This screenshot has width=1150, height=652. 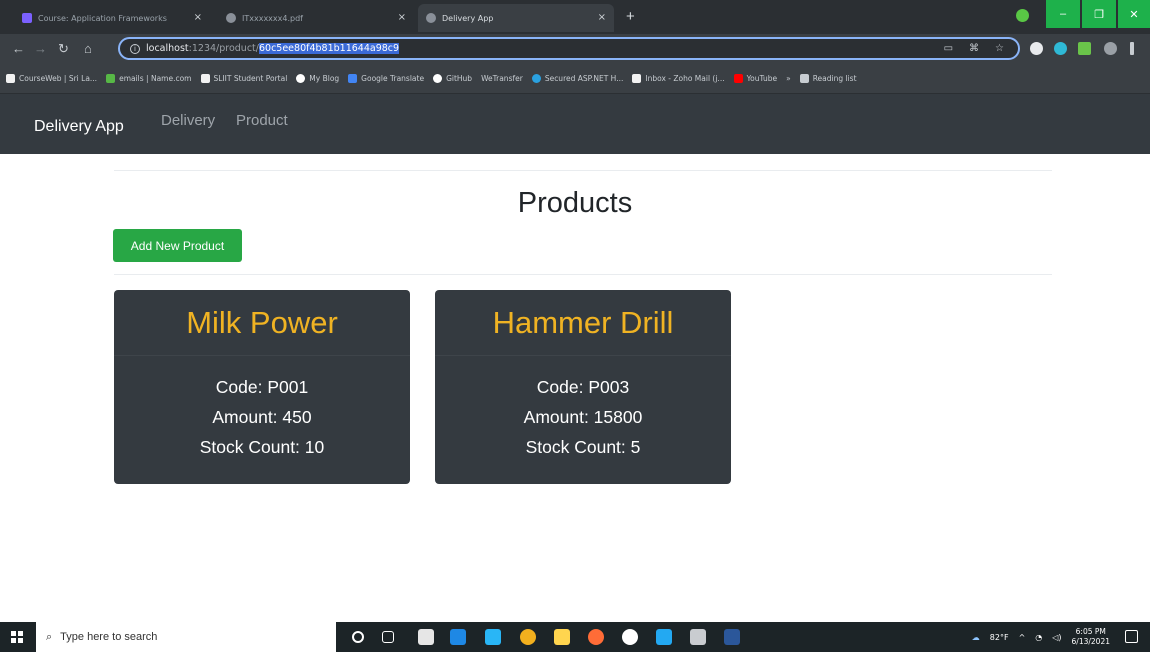 I want to click on menu-icon, so click(x=1132, y=48).